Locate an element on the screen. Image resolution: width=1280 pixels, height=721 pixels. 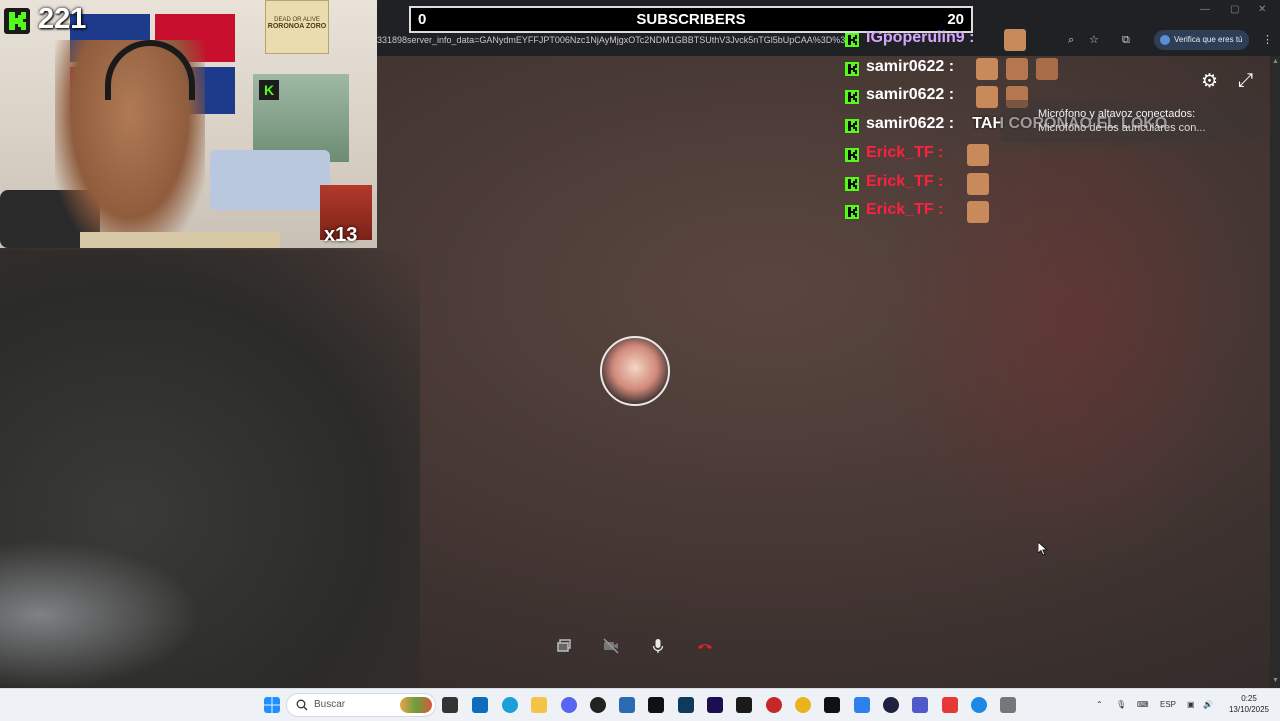
app-icon is located at coordinates (627, 705).